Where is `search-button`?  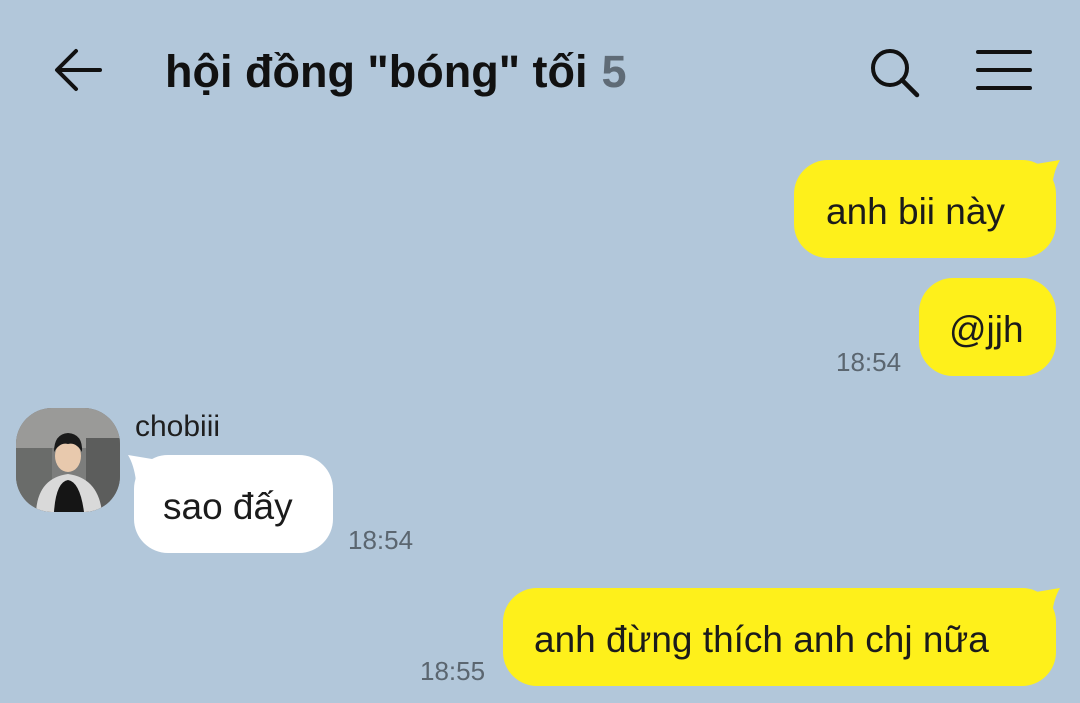 search-button is located at coordinates (894, 72).